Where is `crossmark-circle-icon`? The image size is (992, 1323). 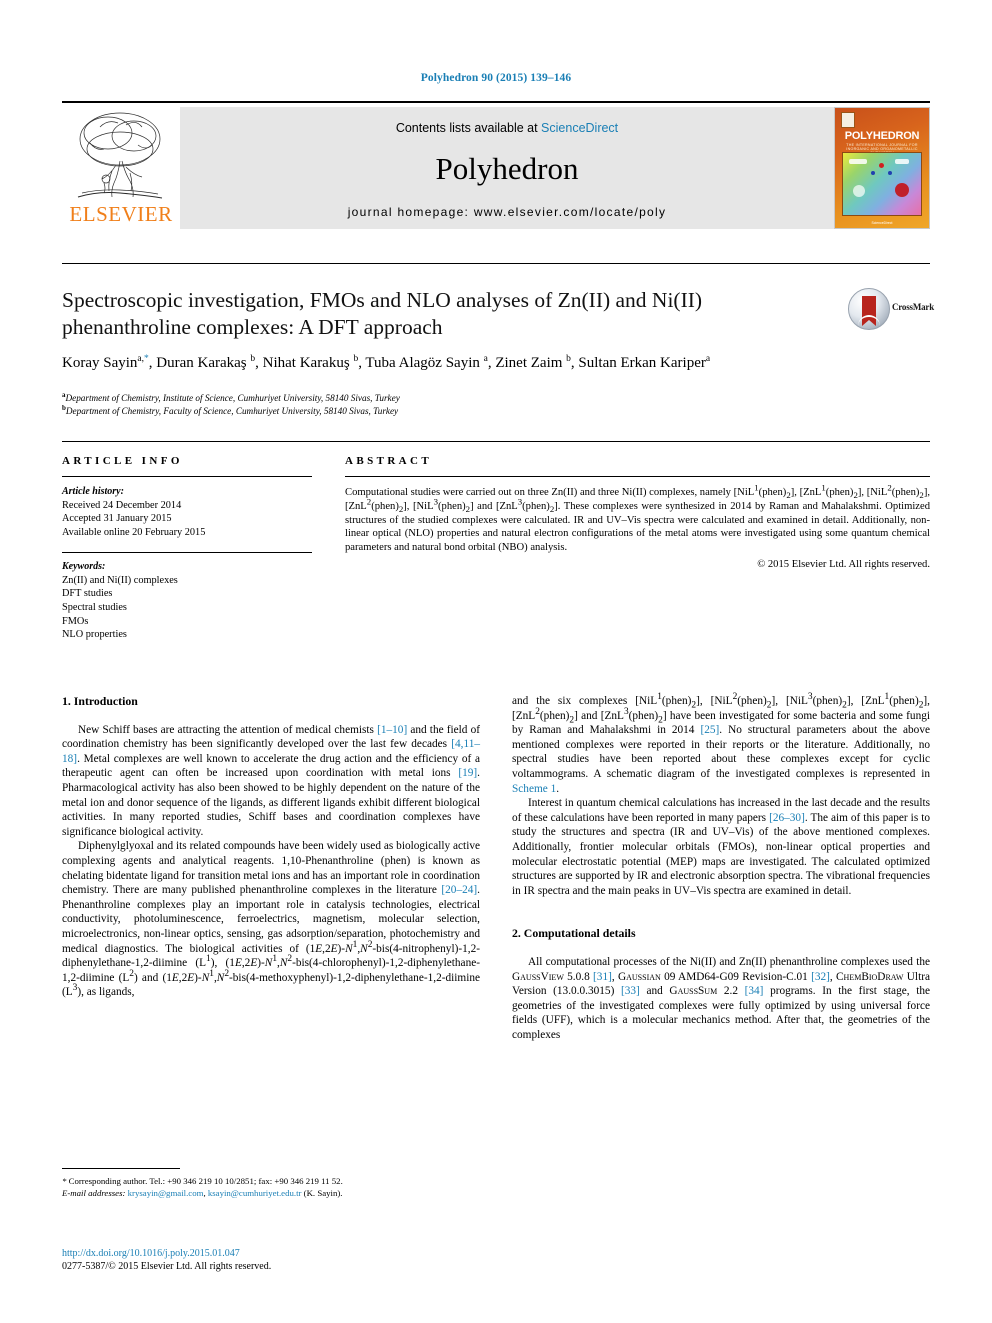
crossmark-circle-icon is located at coordinates (869, 309).